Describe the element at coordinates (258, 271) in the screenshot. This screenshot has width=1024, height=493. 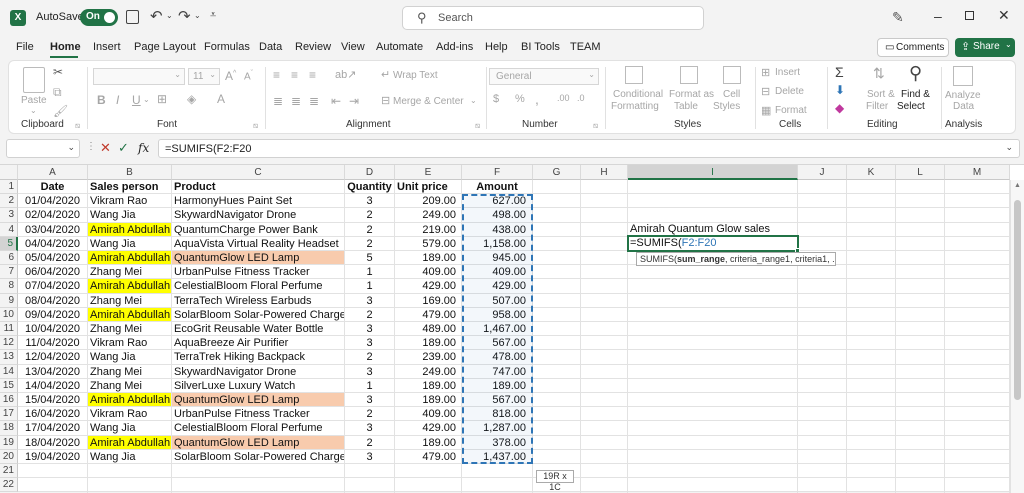
I see `cell-product: UrbanPulse Fitness Tracker` at that location.